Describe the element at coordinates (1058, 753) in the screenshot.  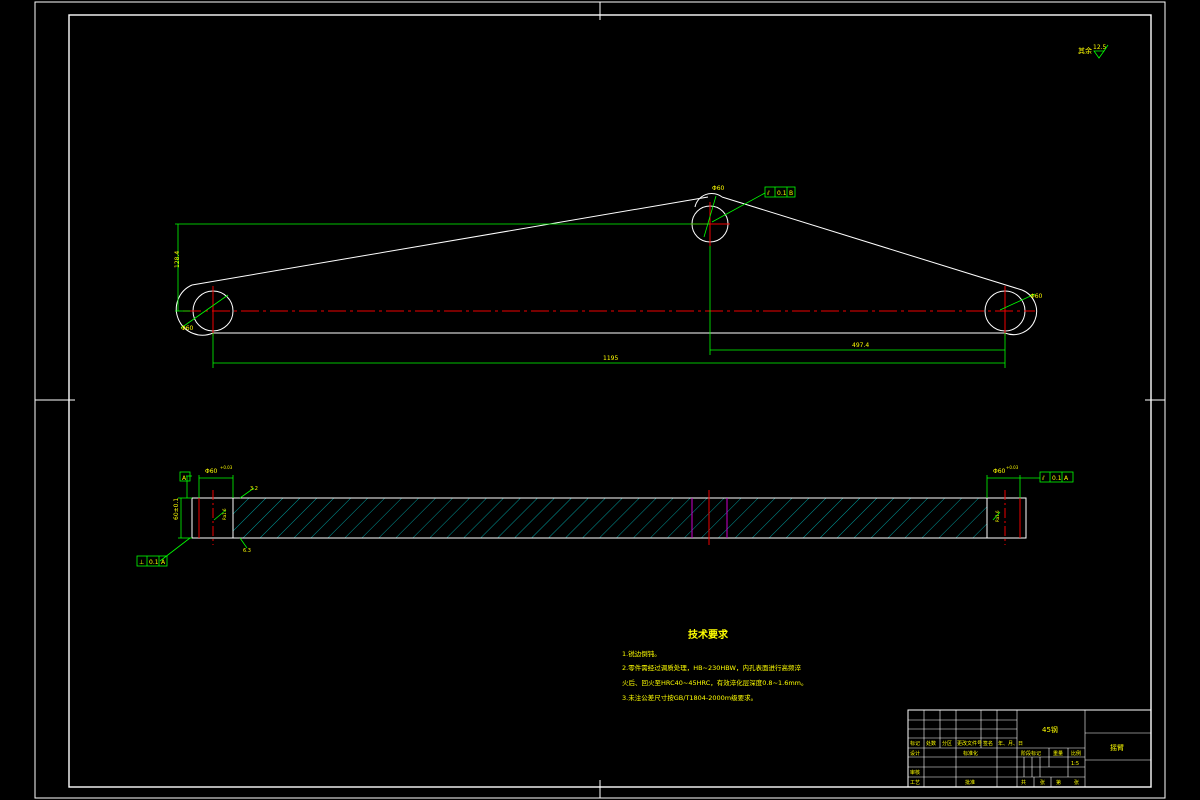
I see `svg-text: 重量` at that location.